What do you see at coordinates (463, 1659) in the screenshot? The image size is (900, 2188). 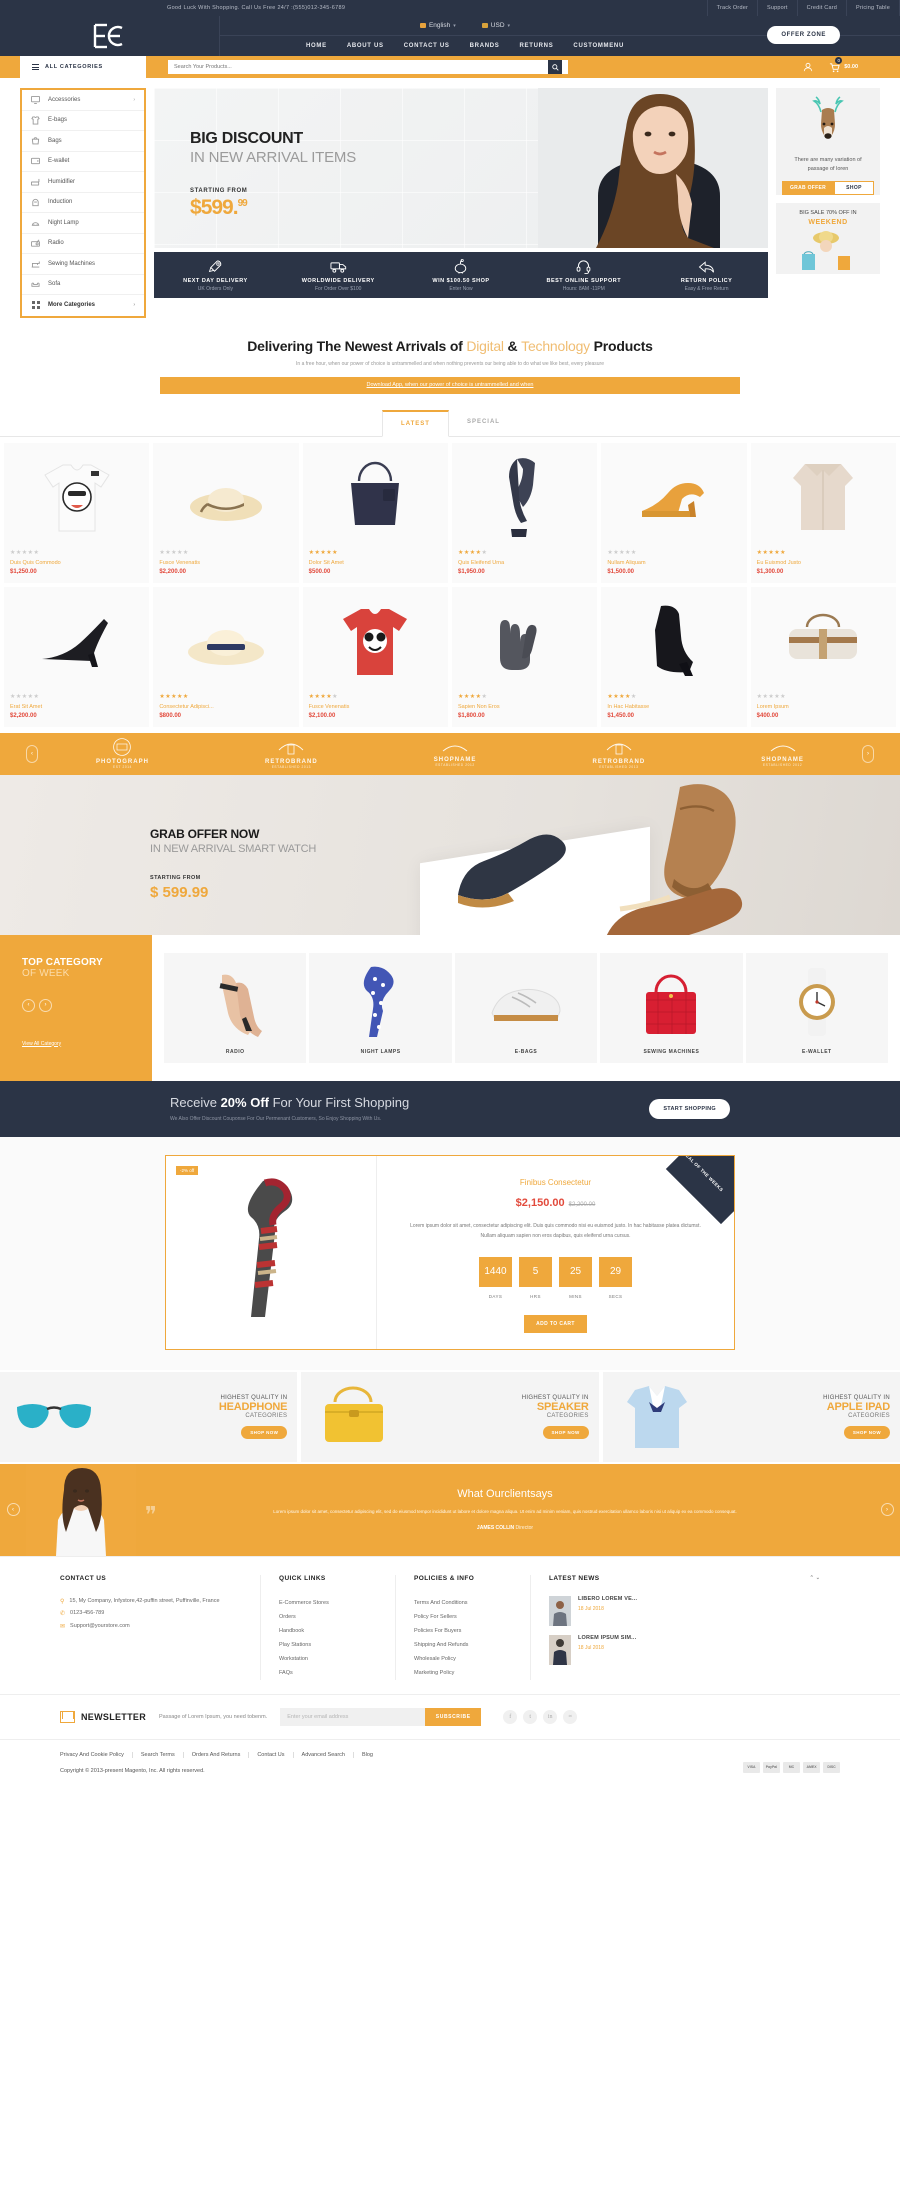 I see `footer-link: Wholesale Policy` at bounding box center [463, 1659].